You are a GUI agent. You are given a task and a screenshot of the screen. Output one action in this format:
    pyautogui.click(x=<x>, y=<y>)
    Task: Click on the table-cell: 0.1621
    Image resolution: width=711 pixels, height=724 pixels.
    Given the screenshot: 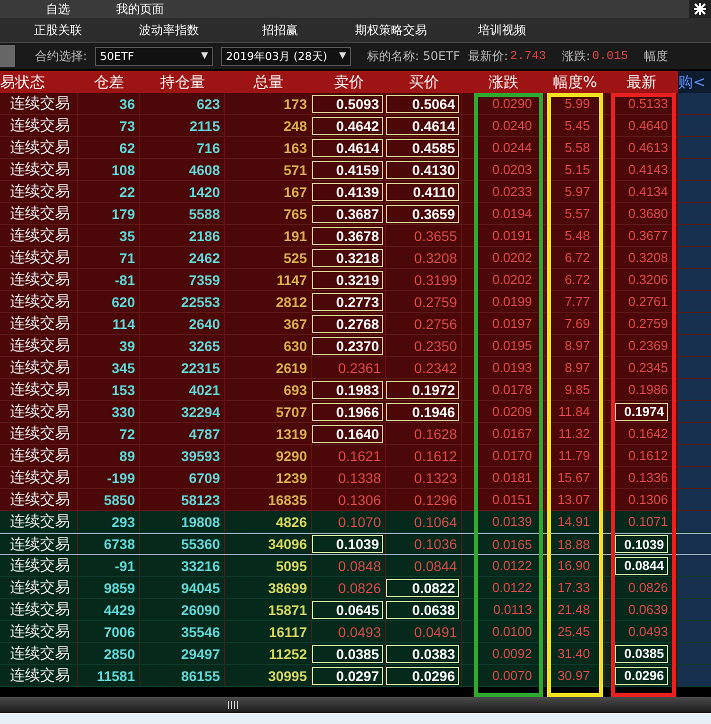 What is the action you would take?
    pyautogui.click(x=349, y=455)
    